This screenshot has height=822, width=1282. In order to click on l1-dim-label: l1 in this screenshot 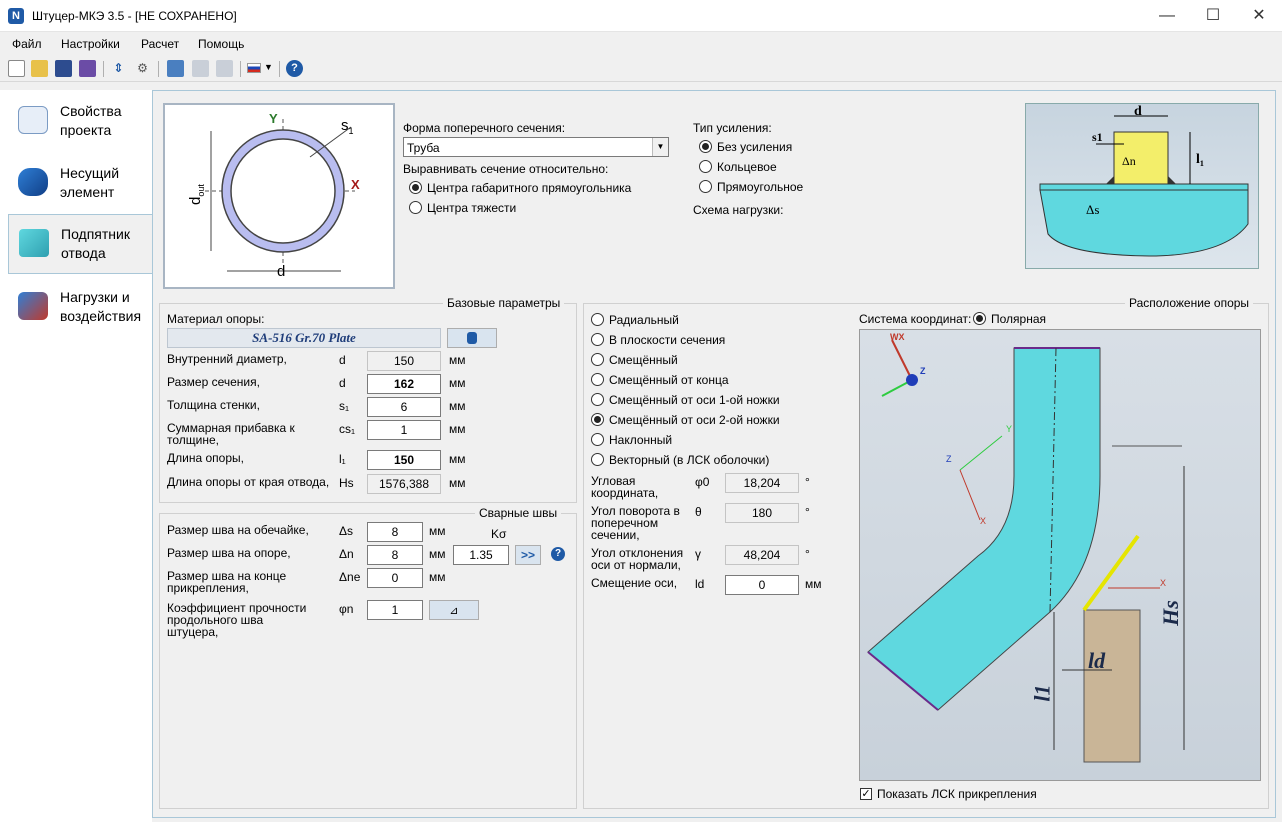, I will do `click(1042, 693)`.